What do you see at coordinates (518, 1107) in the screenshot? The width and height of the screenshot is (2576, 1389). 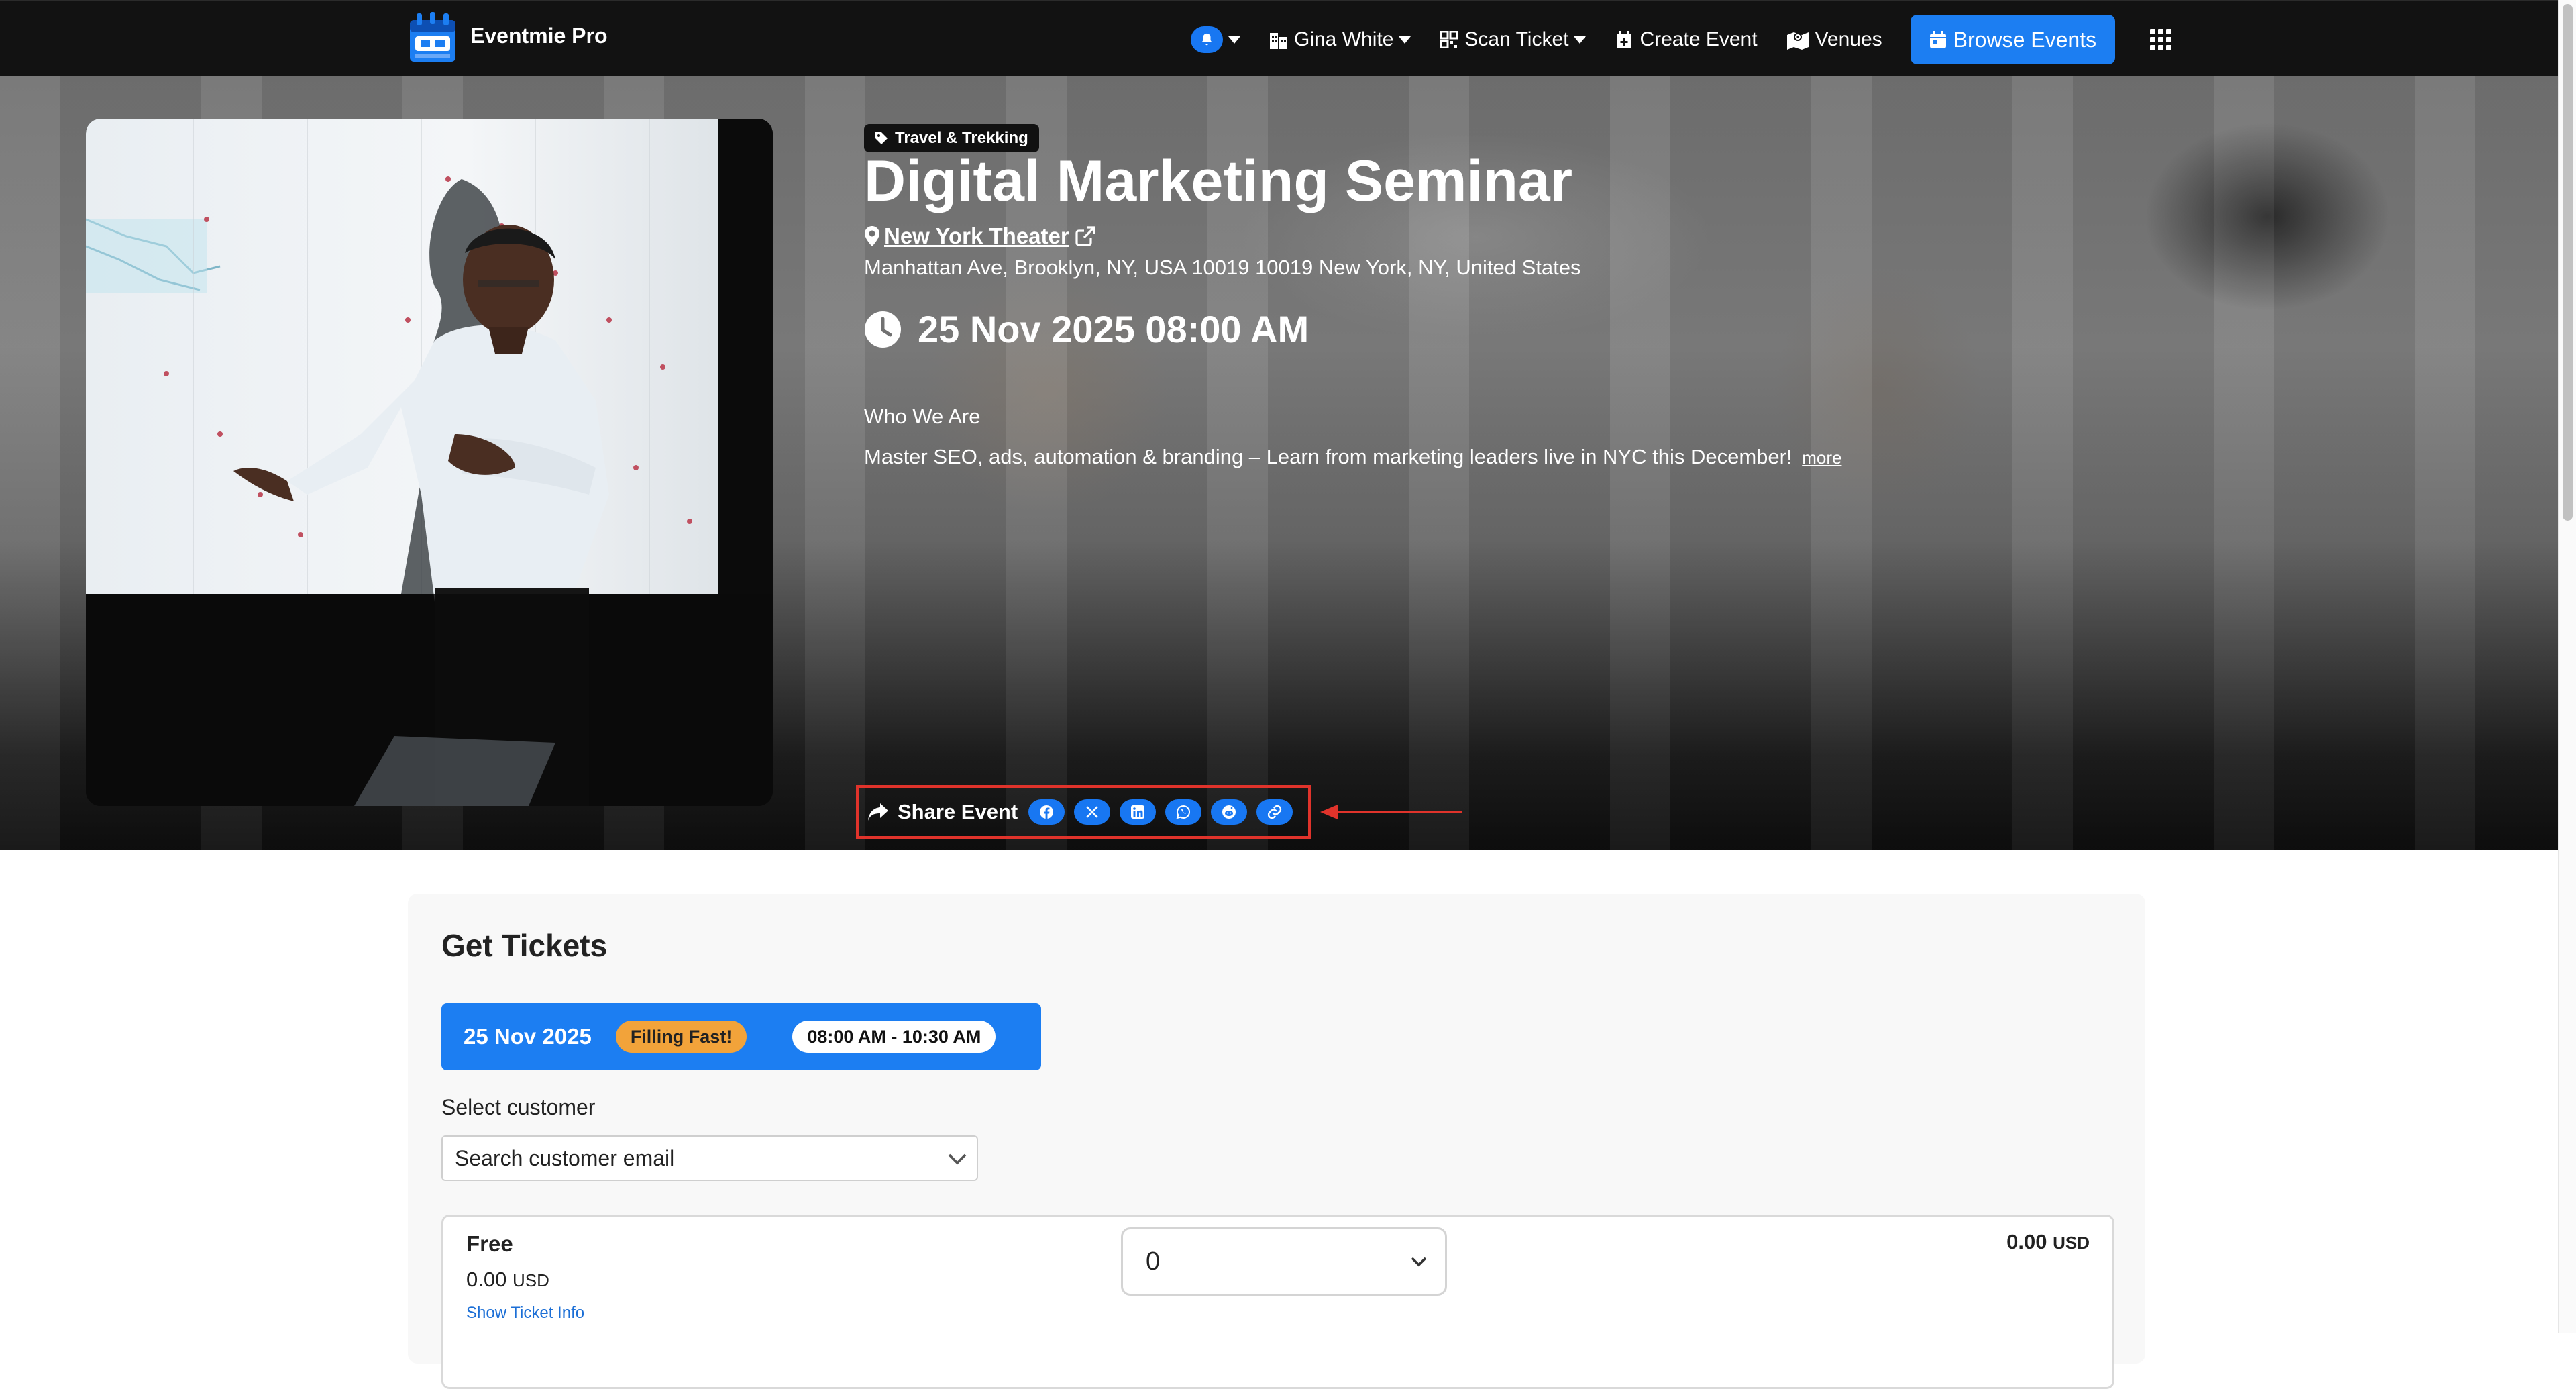 I see `select-customer-label: Select customer` at bounding box center [518, 1107].